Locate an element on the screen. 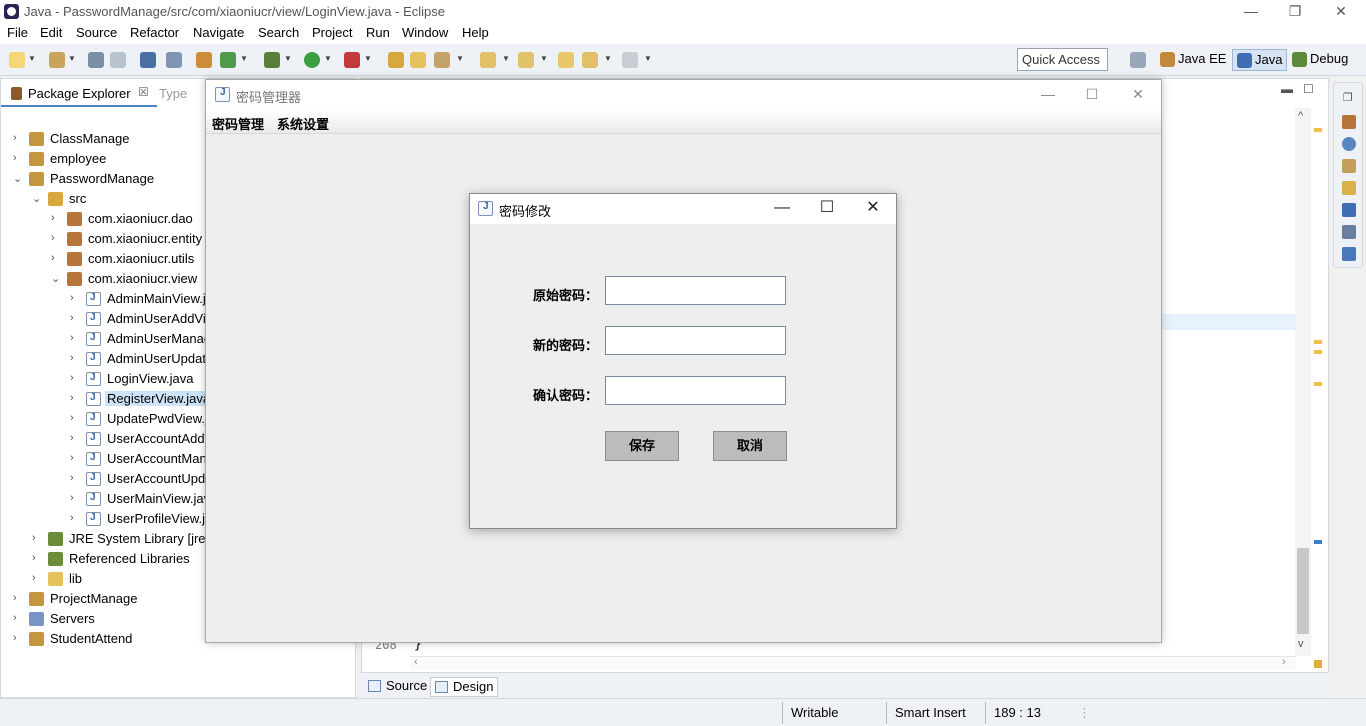 The width and height of the screenshot is (1366, 726). confirm-password-input is located at coordinates (695, 390).